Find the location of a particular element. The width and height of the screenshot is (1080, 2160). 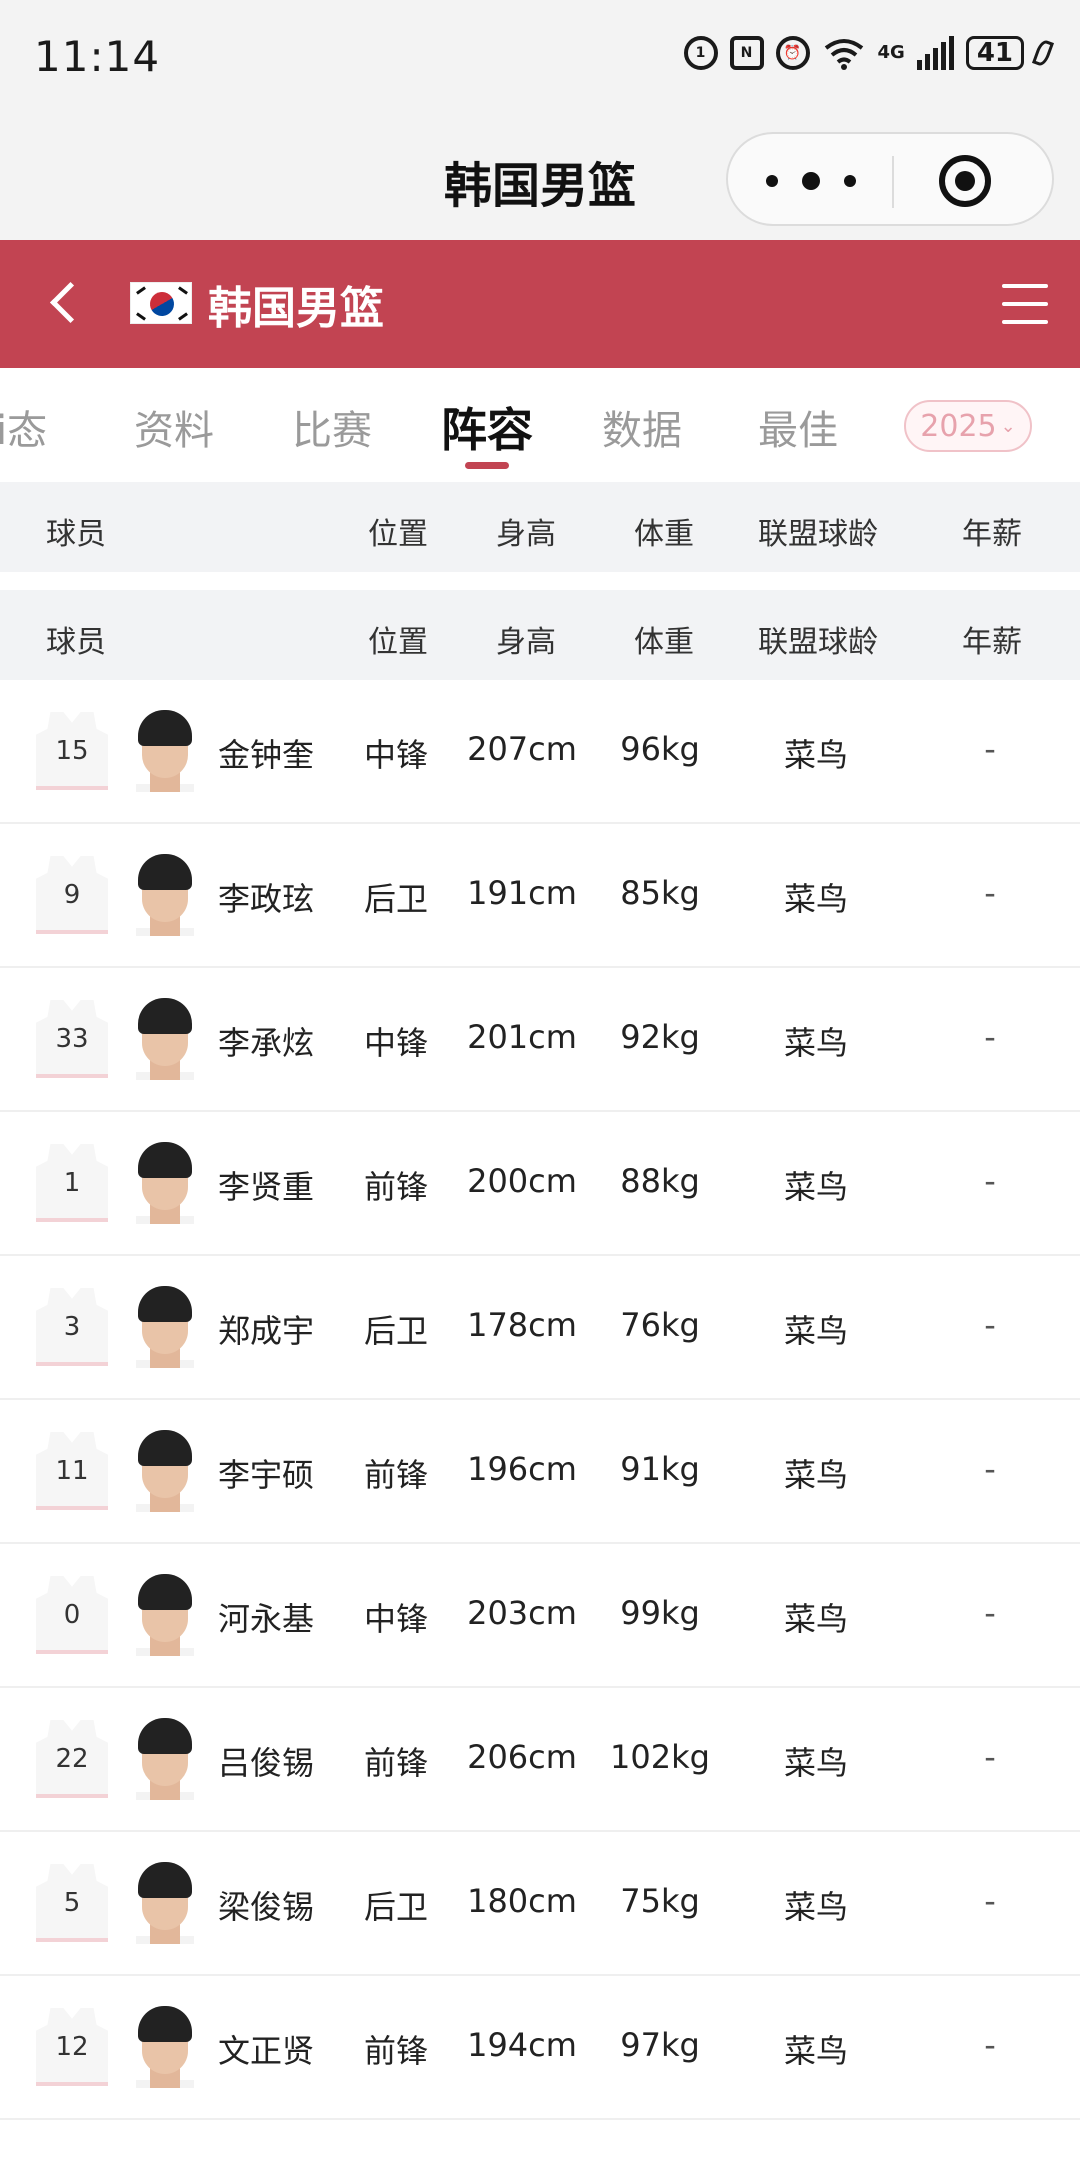

player-name: 金钟奎 is located at coordinates (266, 753).